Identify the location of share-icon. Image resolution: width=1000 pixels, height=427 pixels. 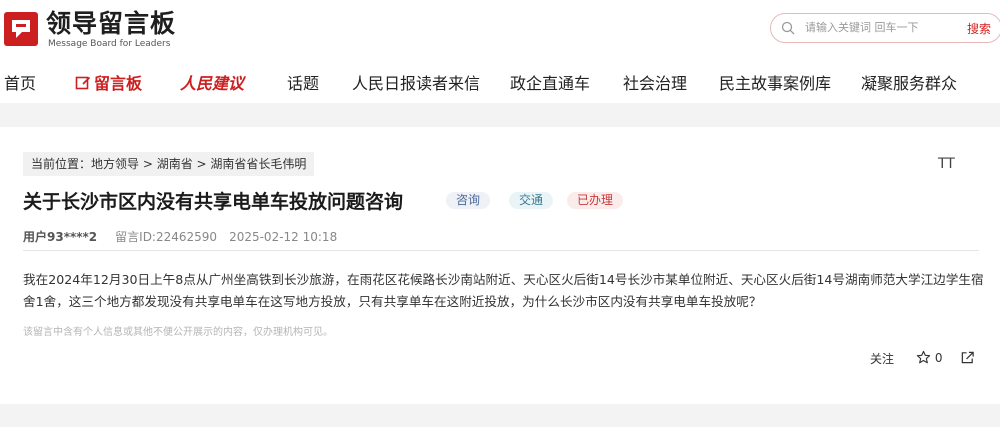
(967, 357).